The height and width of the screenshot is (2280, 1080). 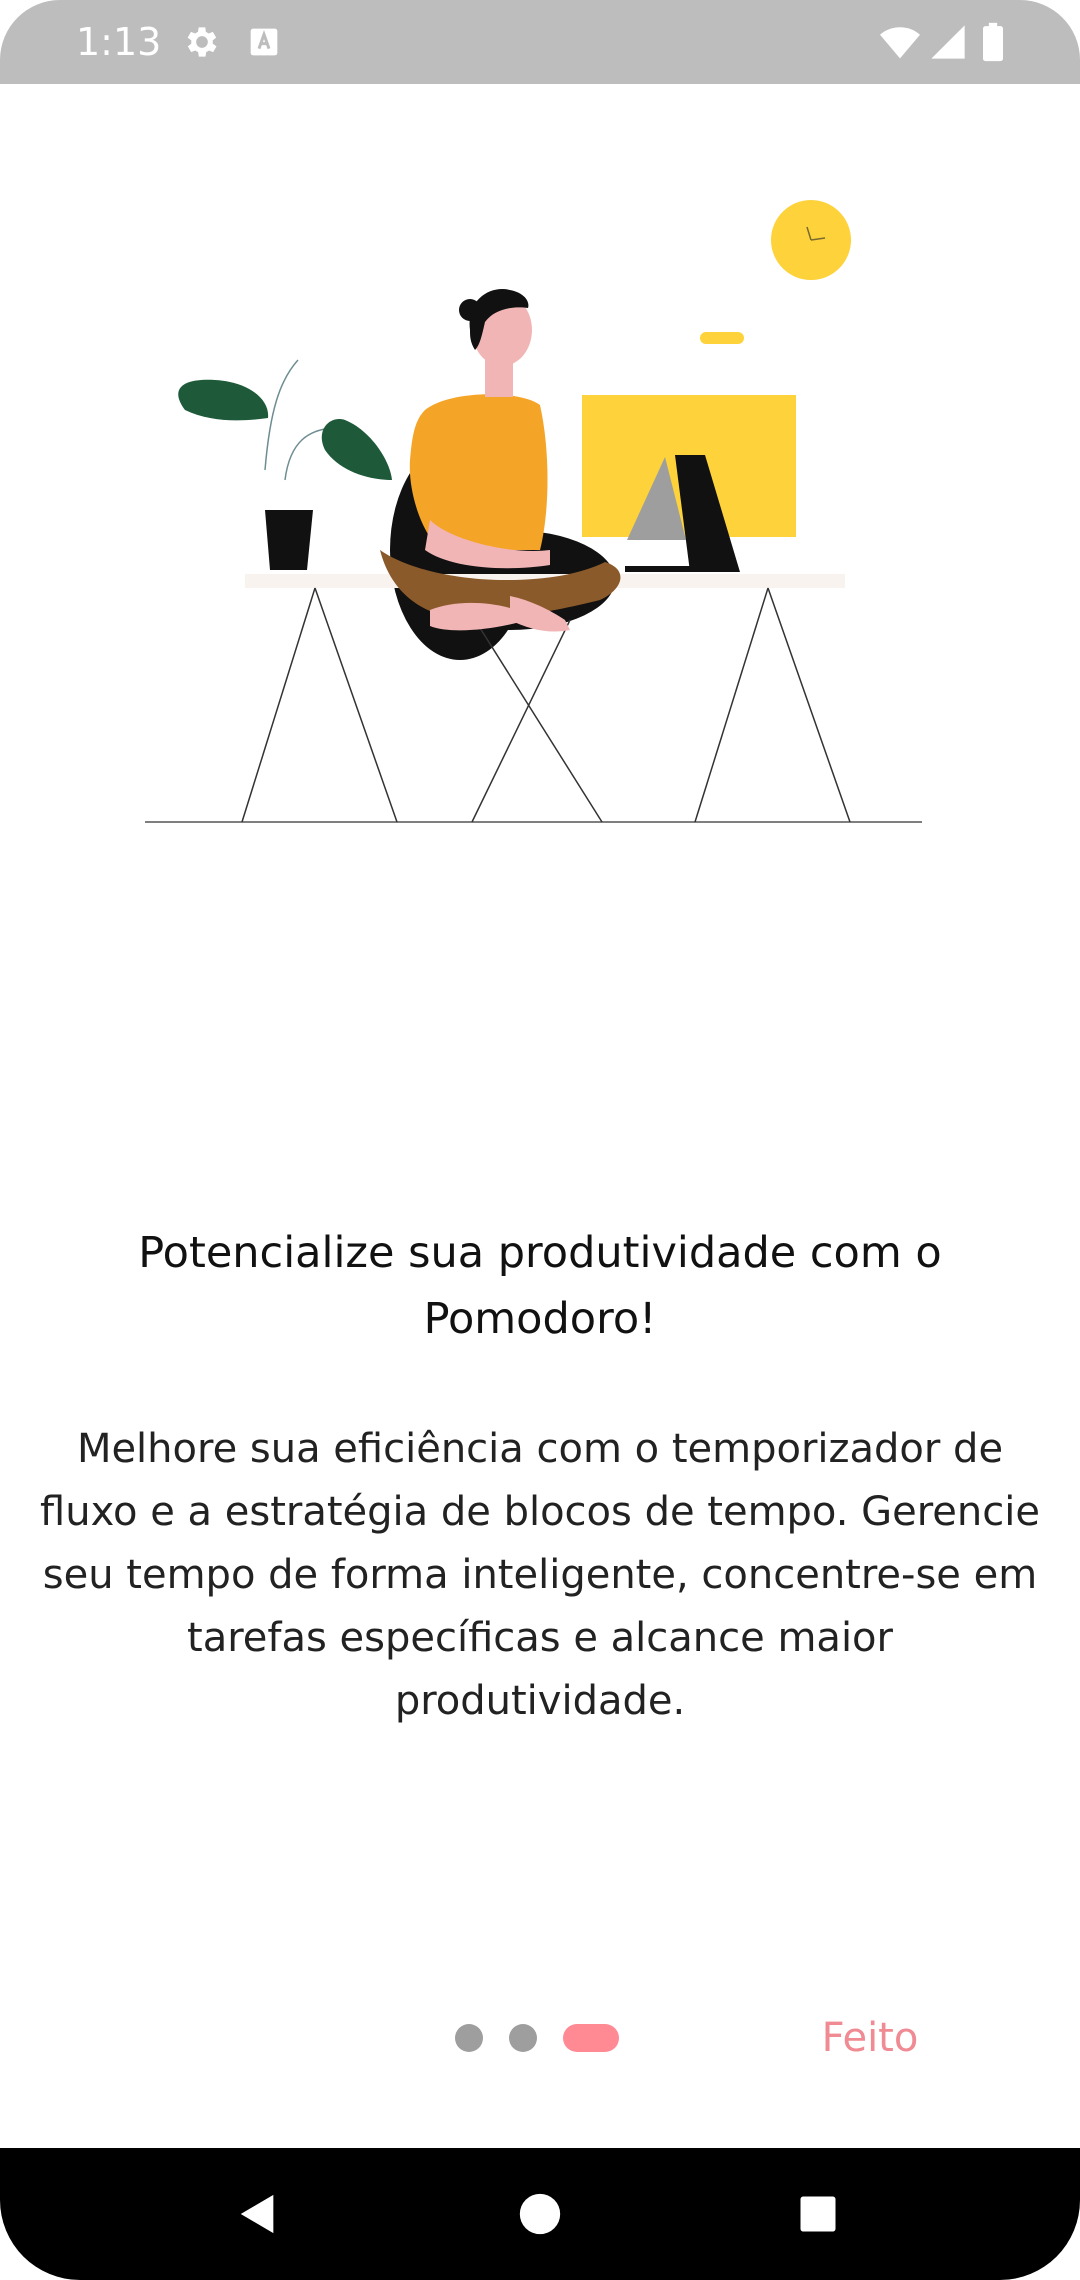 I want to click on navigation-bar, so click(x=540, y=2214).